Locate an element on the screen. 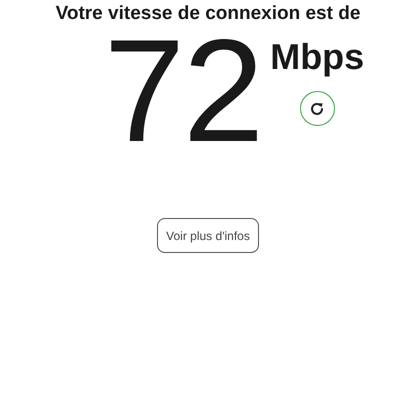 The height and width of the screenshot is (420, 416). heading: Votre vitesse de connexion est de is located at coordinates (208, 14).